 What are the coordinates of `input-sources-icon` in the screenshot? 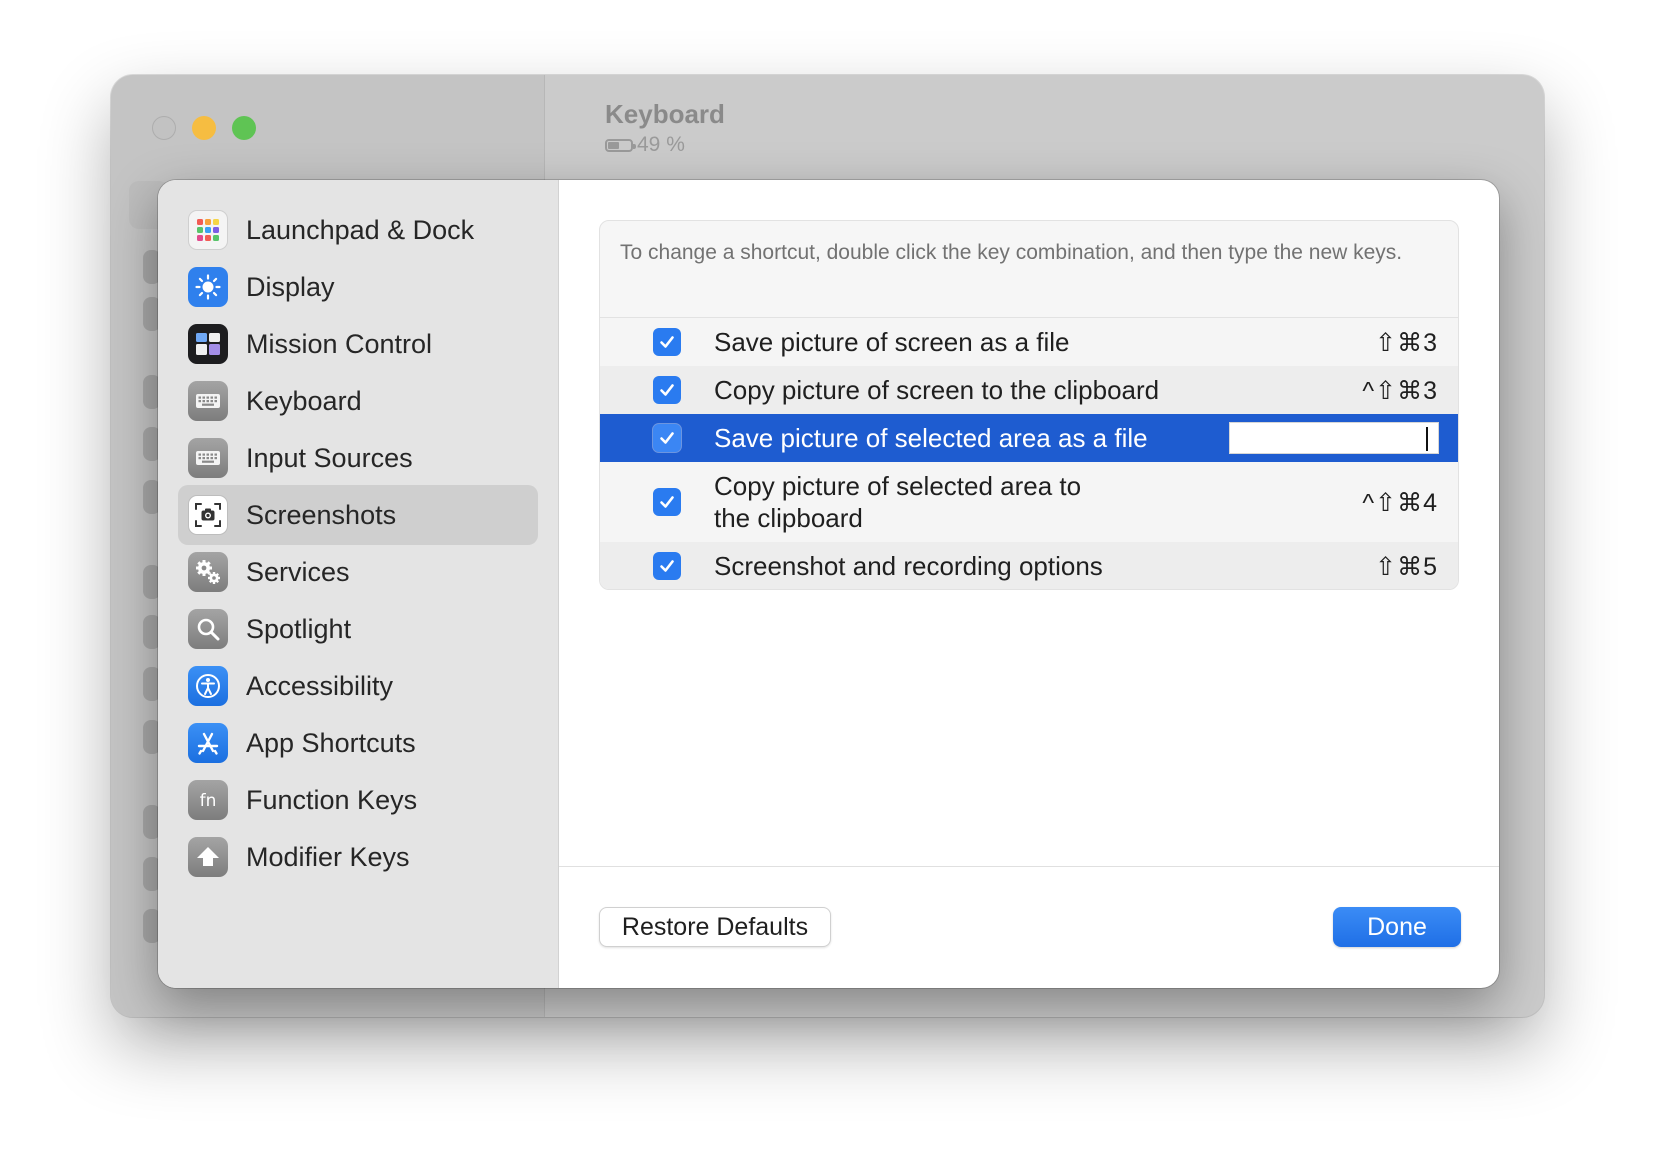 It's located at (208, 458).